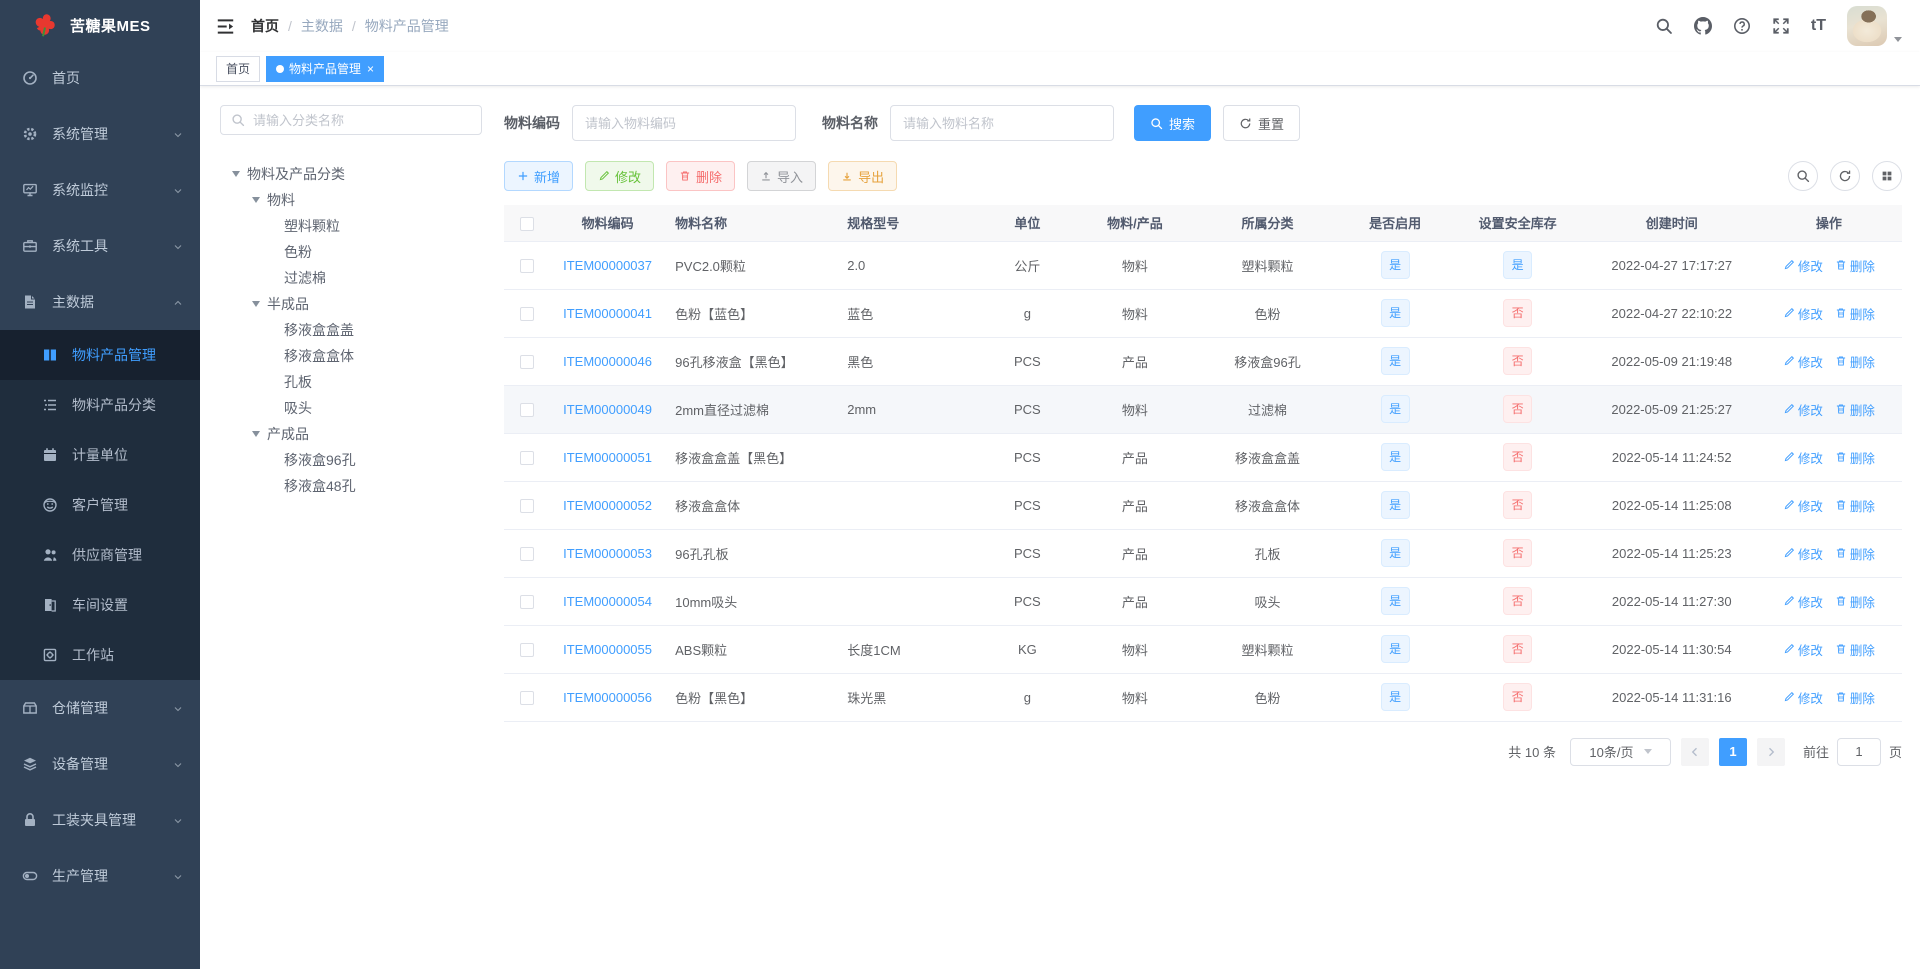  What do you see at coordinates (1664, 26) in the screenshot?
I see `search-icon` at bounding box center [1664, 26].